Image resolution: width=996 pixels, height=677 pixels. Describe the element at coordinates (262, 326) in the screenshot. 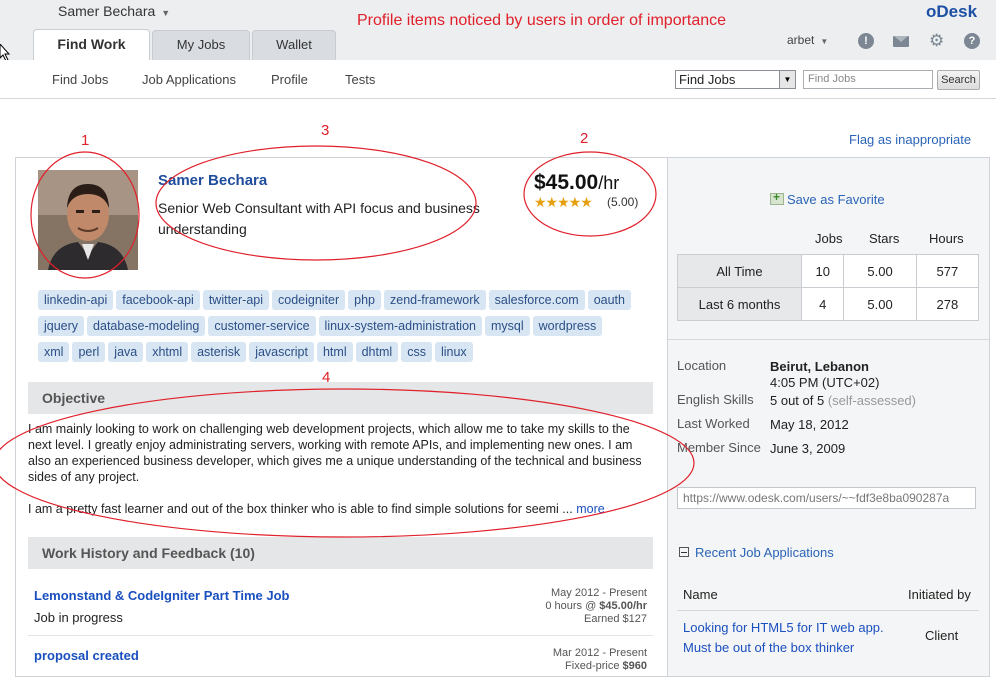

I see `skill-tag: customer-service` at that location.